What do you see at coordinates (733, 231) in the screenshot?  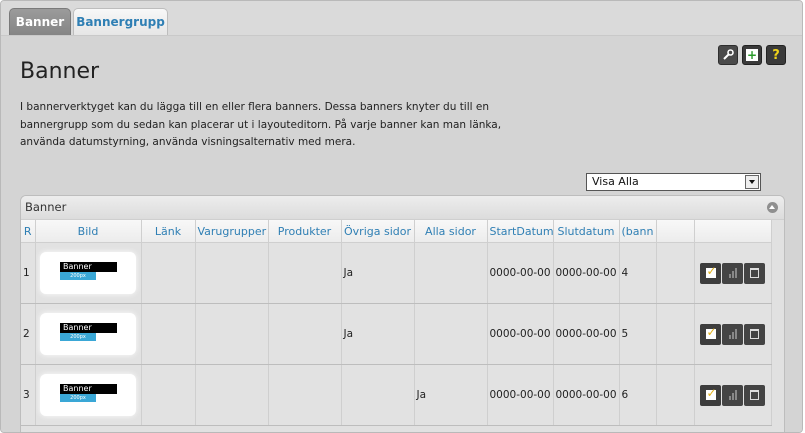 I see `column-header-actions` at bounding box center [733, 231].